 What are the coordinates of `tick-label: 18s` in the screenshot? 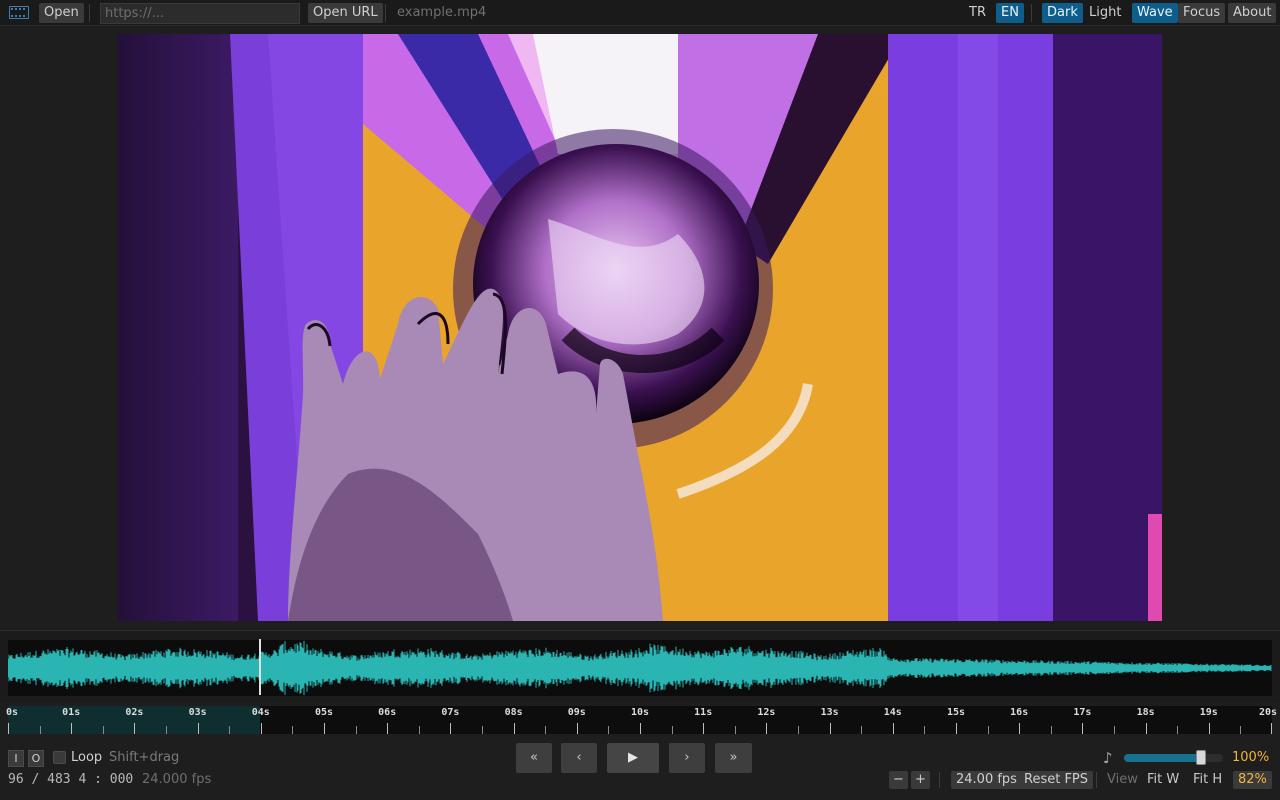 It's located at (1145, 712).